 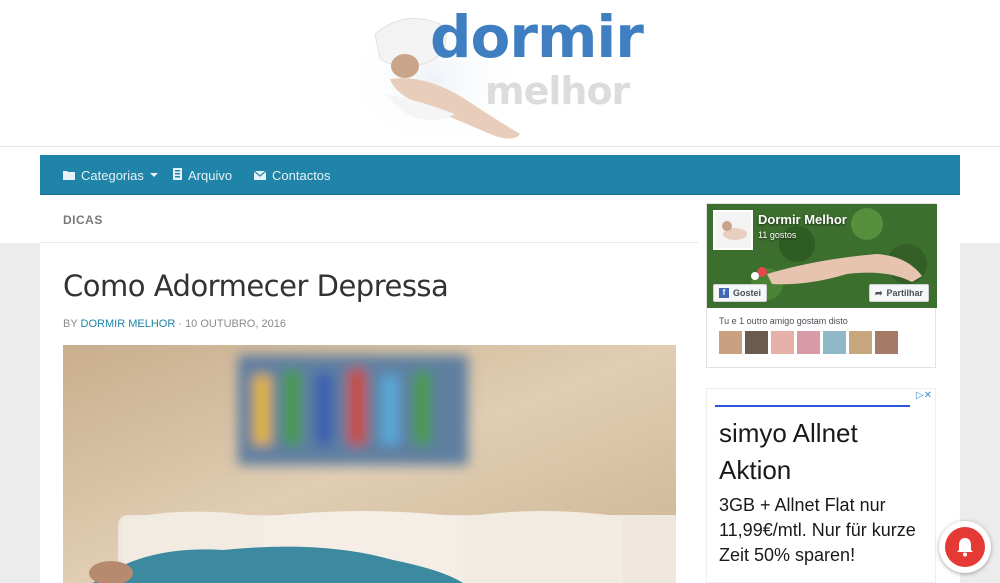 I want to click on nav-item-categorias: Categorias, so click(x=110, y=175).